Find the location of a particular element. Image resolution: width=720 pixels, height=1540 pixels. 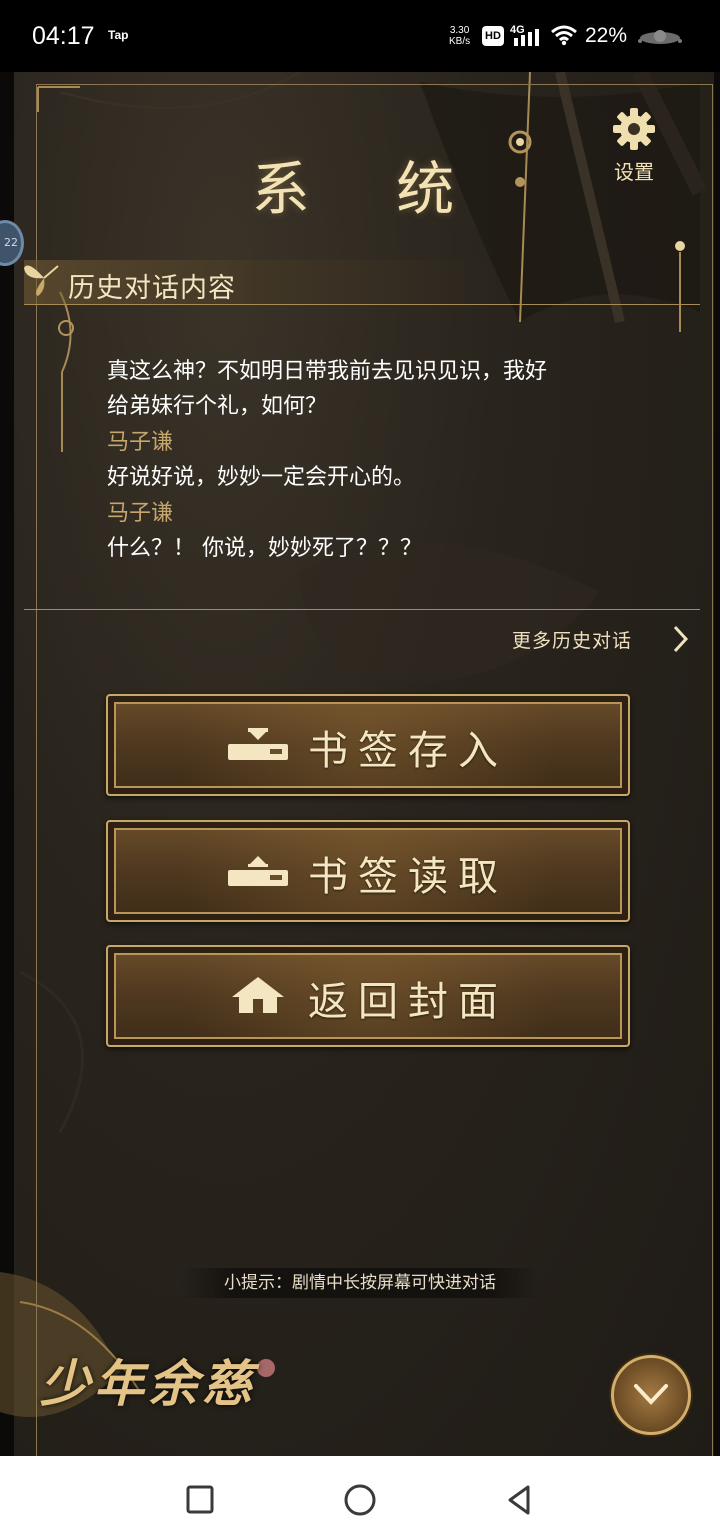

more-history-label: 更多历史对话 is located at coordinates (572, 641).